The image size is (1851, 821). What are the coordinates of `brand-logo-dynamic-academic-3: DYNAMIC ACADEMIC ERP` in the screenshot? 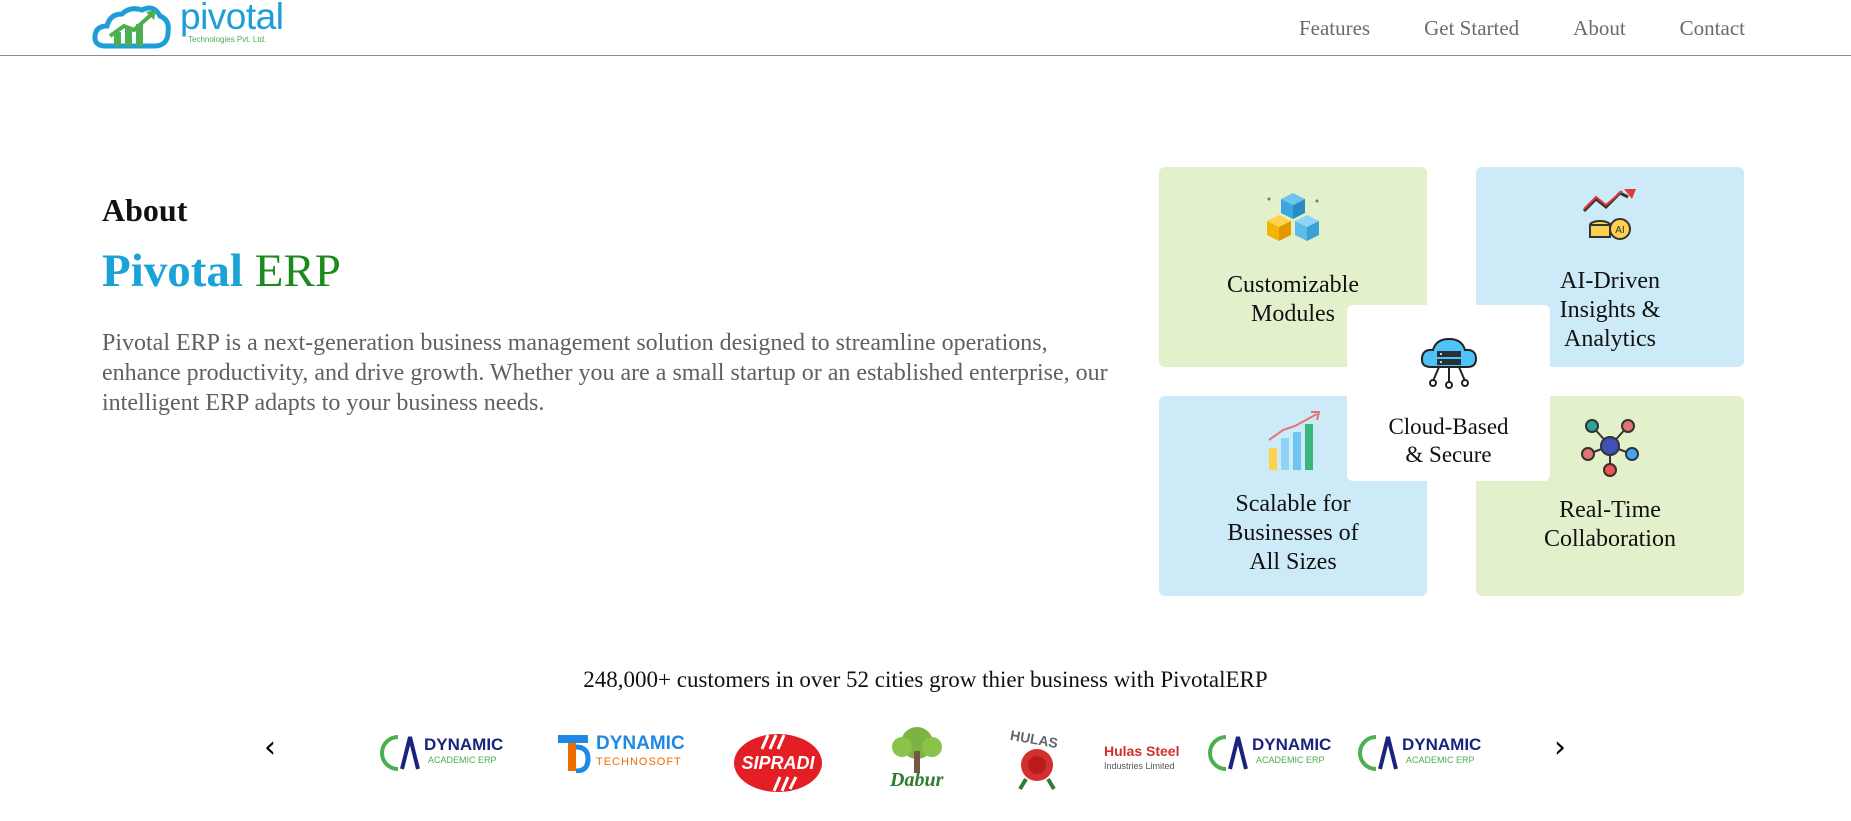 It's located at (1423, 760).